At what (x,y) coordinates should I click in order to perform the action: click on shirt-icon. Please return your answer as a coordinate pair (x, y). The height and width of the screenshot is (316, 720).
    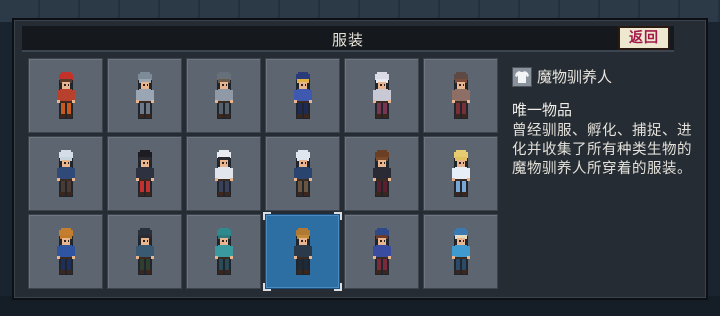
    Looking at the image, I should click on (522, 76).